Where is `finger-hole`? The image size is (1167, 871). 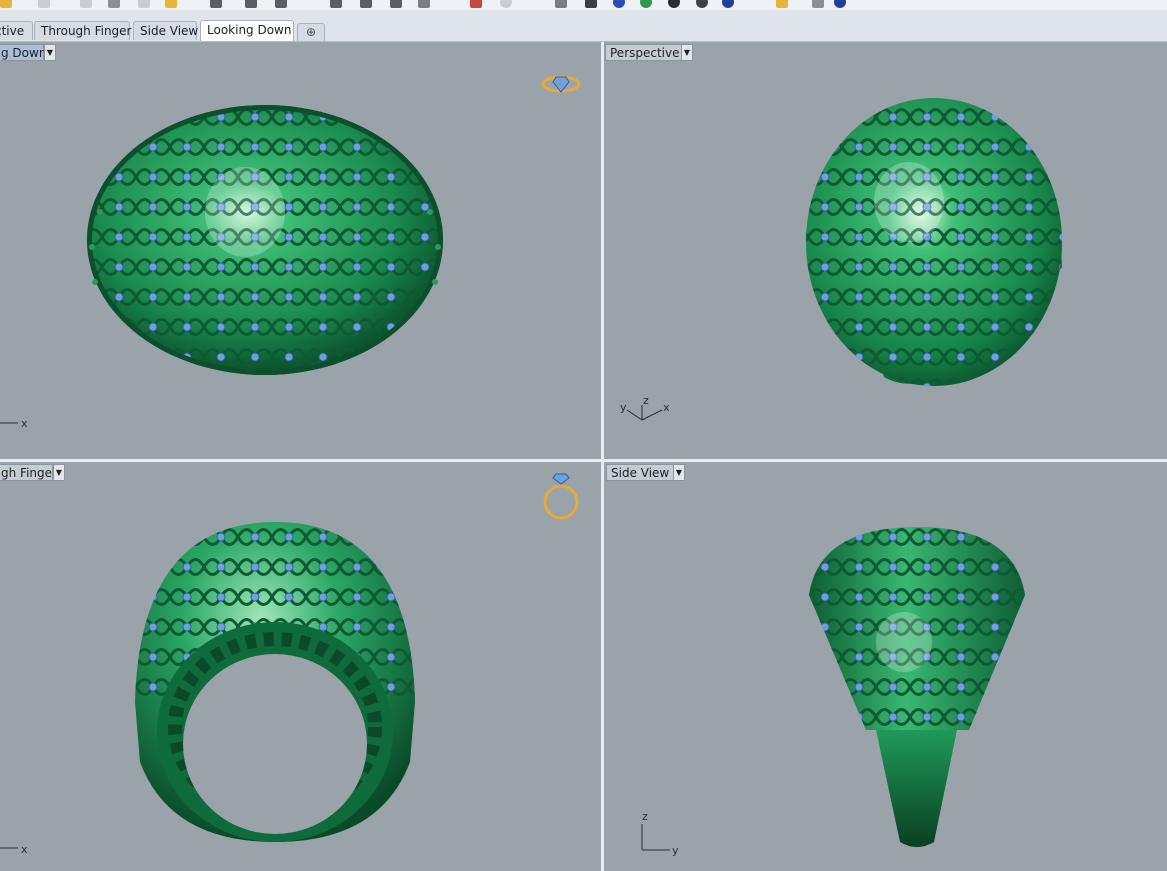
finger-hole is located at coordinates (275, 744).